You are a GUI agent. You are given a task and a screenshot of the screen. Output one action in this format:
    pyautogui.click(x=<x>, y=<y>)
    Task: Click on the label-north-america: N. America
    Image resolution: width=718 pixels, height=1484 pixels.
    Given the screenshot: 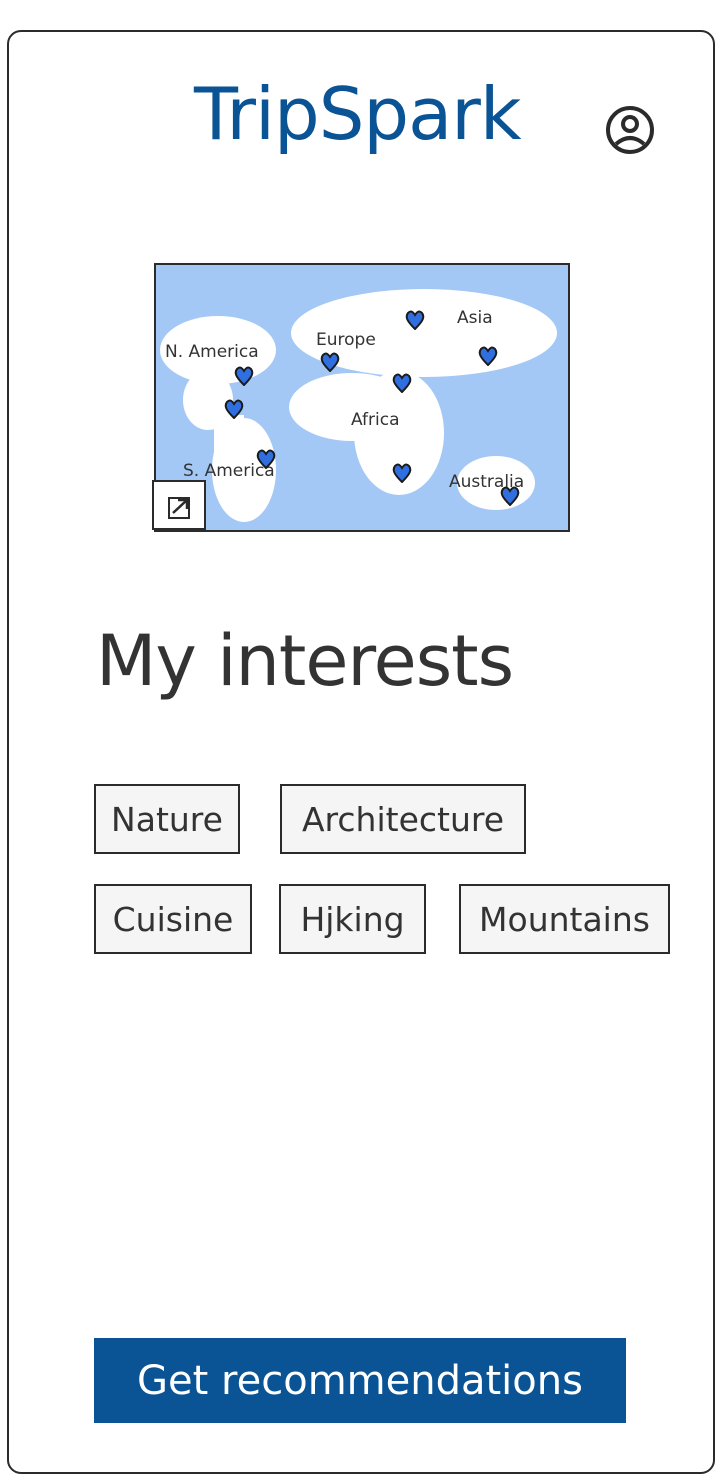 What is the action you would take?
    pyautogui.click(x=212, y=352)
    